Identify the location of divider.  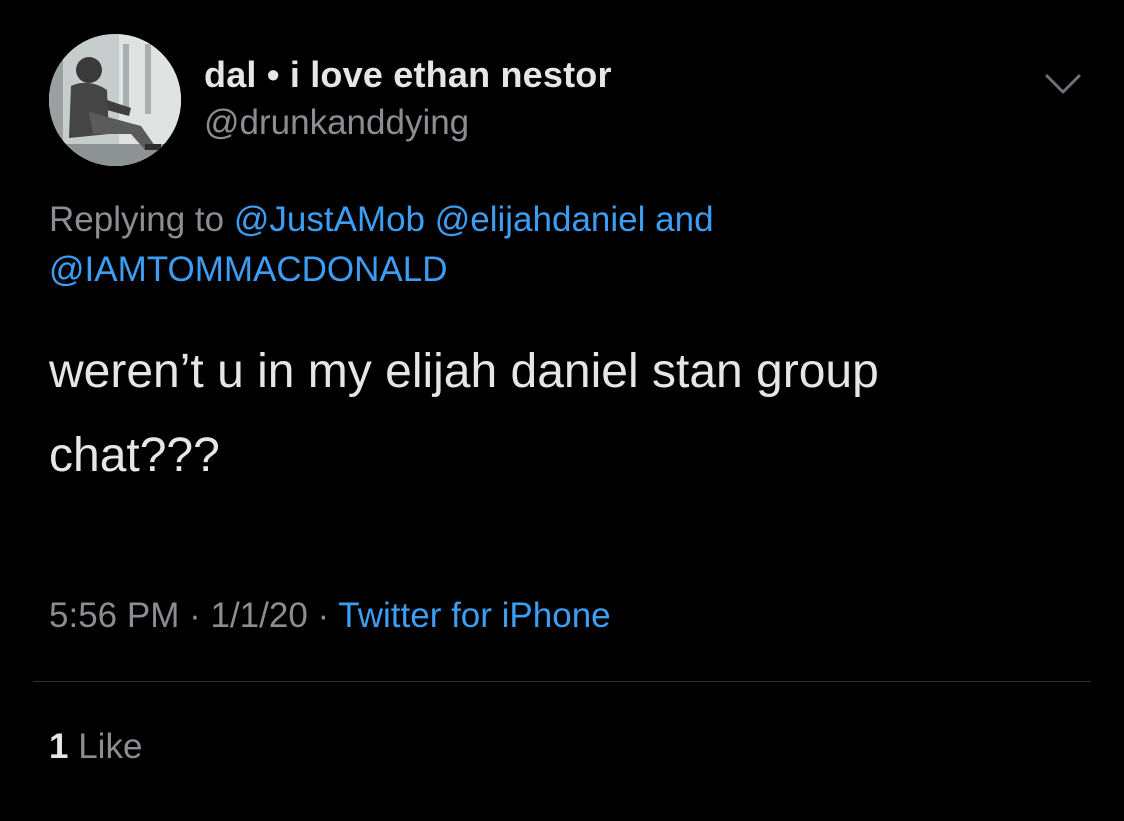
(562, 681).